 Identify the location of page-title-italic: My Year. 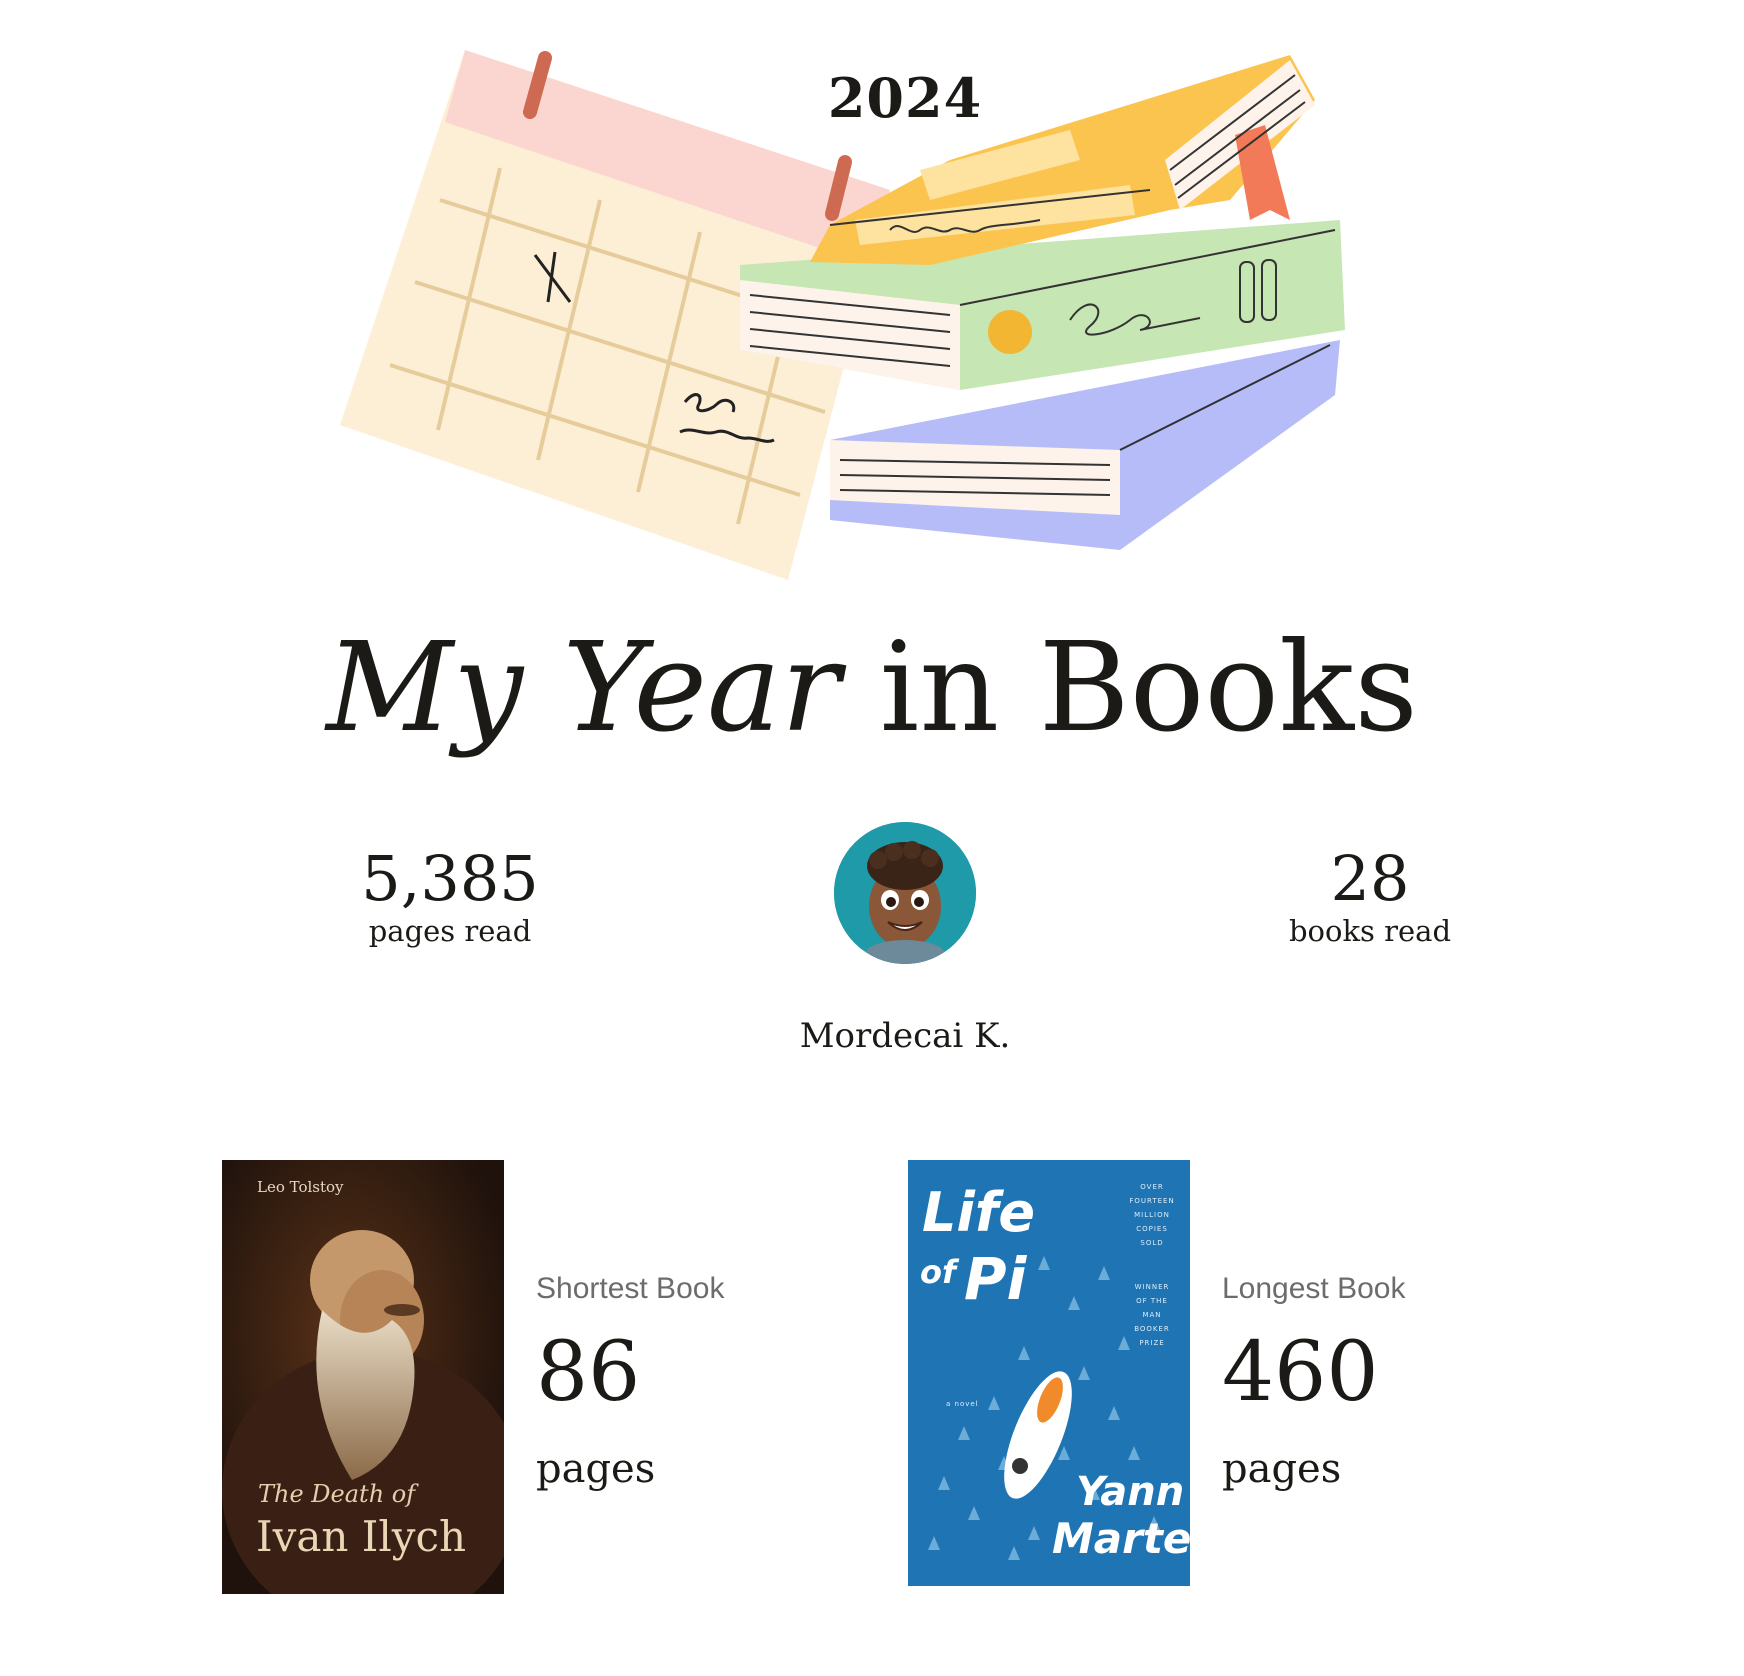
(583, 688).